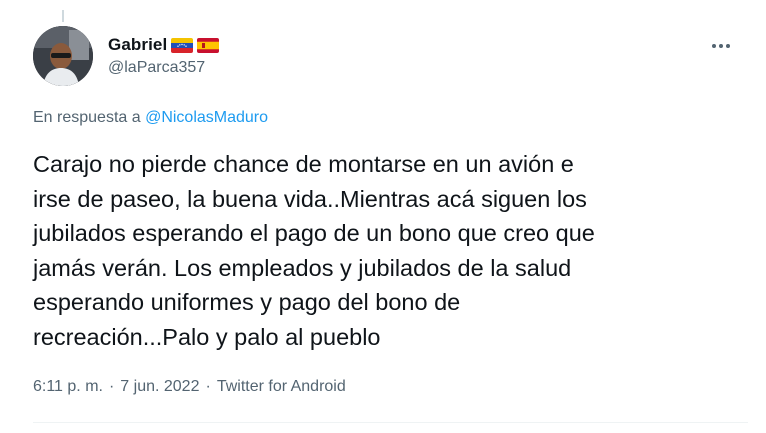 This screenshot has height=433, width=766. What do you see at coordinates (63, 16) in the screenshot?
I see `thread-connector-line` at bounding box center [63, 16].